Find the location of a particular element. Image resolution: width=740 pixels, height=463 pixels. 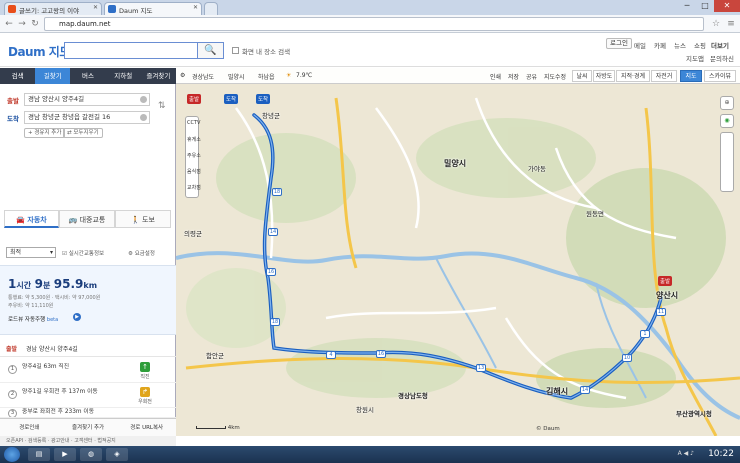

cctv-icon: CCTV is located at coordinates (193, 123).